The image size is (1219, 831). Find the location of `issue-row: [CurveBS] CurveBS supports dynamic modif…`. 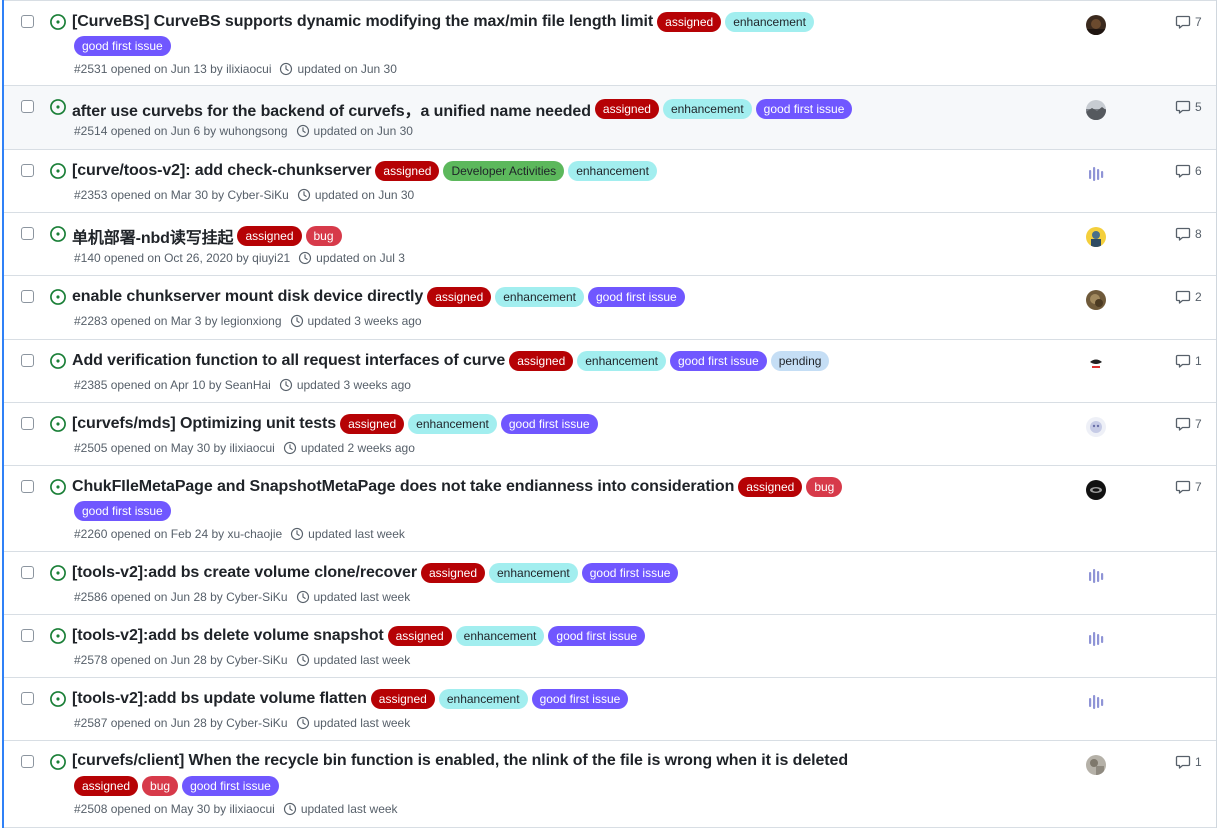

issue-row: [CurveBS] CurveBS supports dynamic modif… is located at coordinates (610, 43).